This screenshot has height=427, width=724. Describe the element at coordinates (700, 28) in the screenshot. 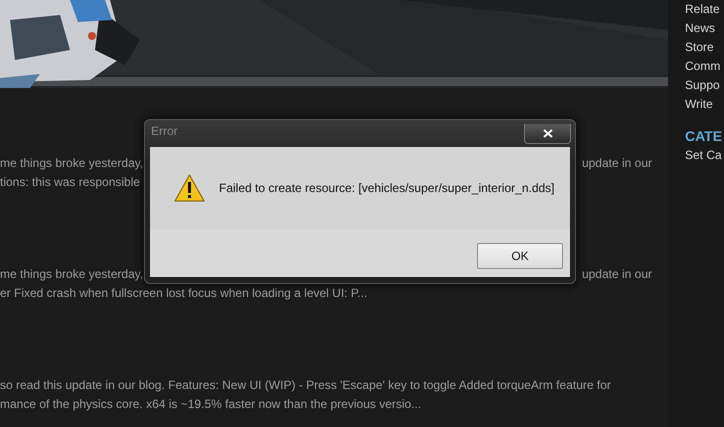

I see `sidebar-link: News` at that location.